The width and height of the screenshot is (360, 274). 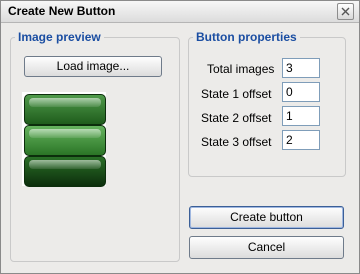 I want to click on window-title: Create New Button, so click(x=62, y=11).